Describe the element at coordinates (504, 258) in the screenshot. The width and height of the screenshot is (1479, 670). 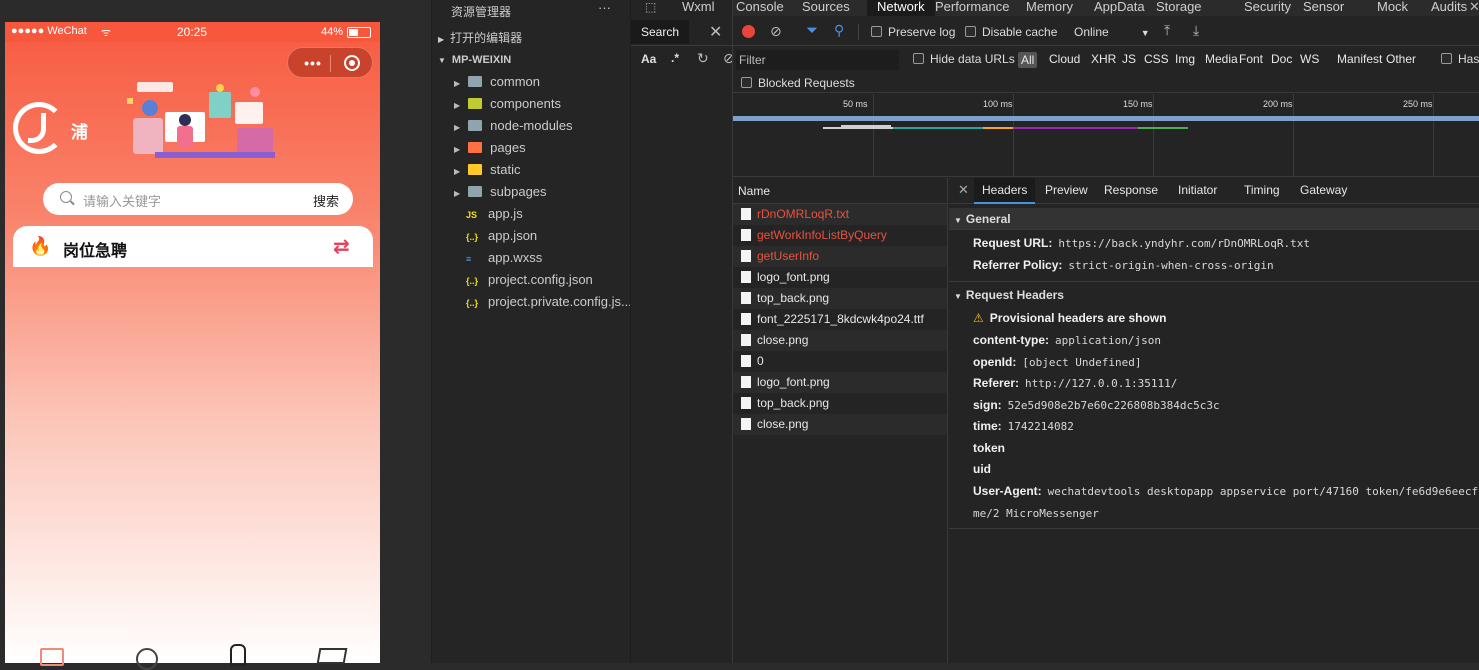
I see `file-item: ≡ app.wxss` at that location.